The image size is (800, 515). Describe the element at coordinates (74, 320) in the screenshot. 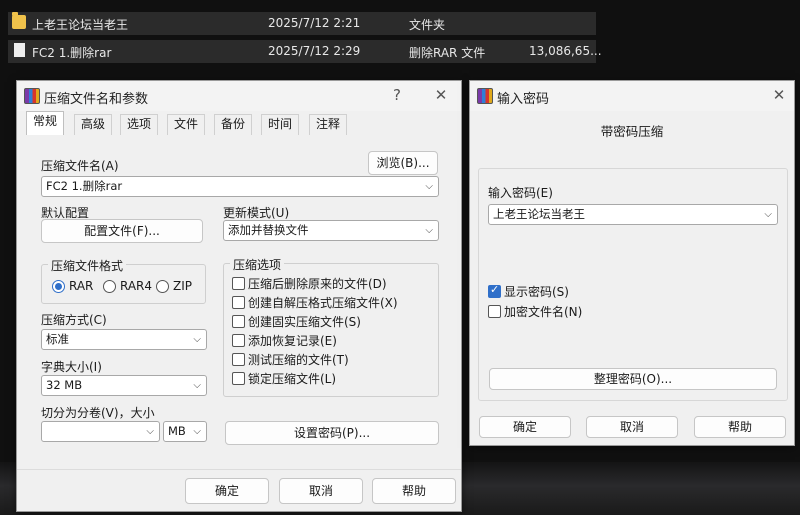

I see `method-label: 压缩方式(C)` at that location.